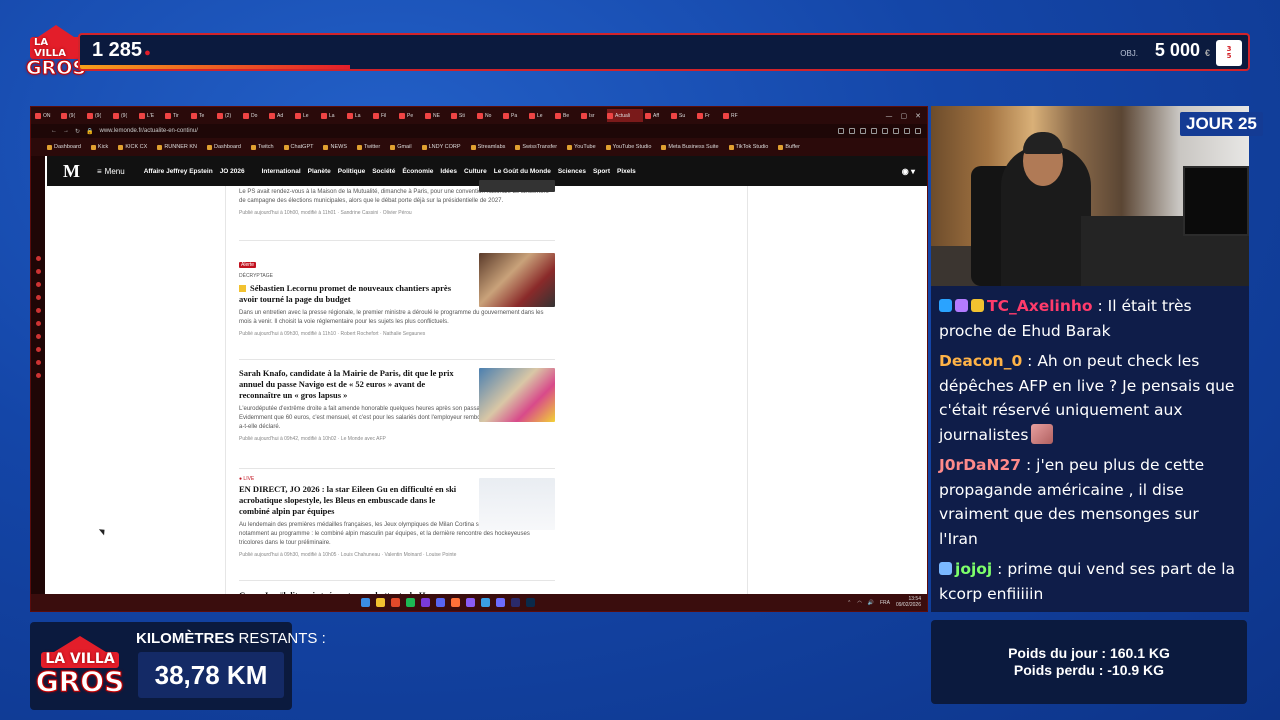 The image size is (1280, 720). I want to click on bookmark-item: ChatGPT, so click(298, 147).